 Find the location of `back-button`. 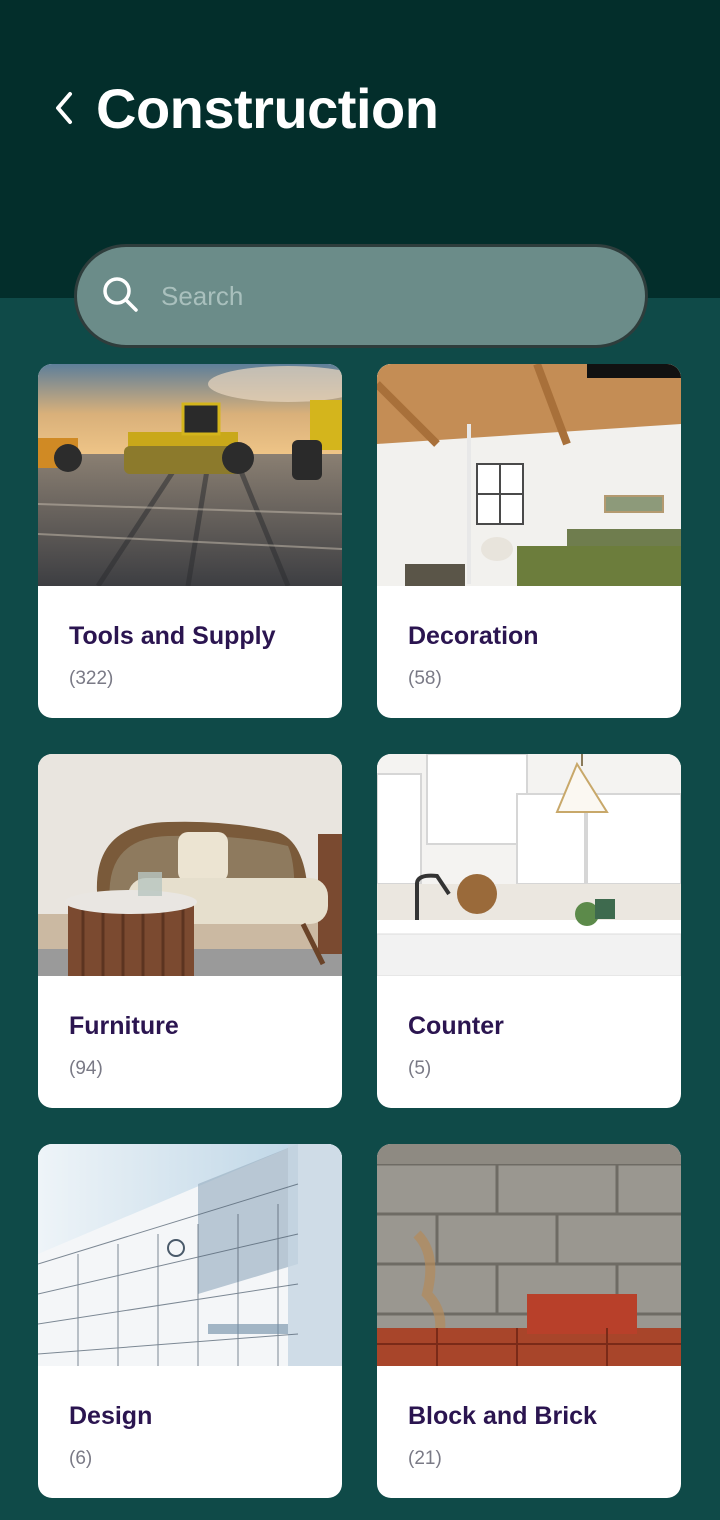

back-button is located at coordinates (64, 108).